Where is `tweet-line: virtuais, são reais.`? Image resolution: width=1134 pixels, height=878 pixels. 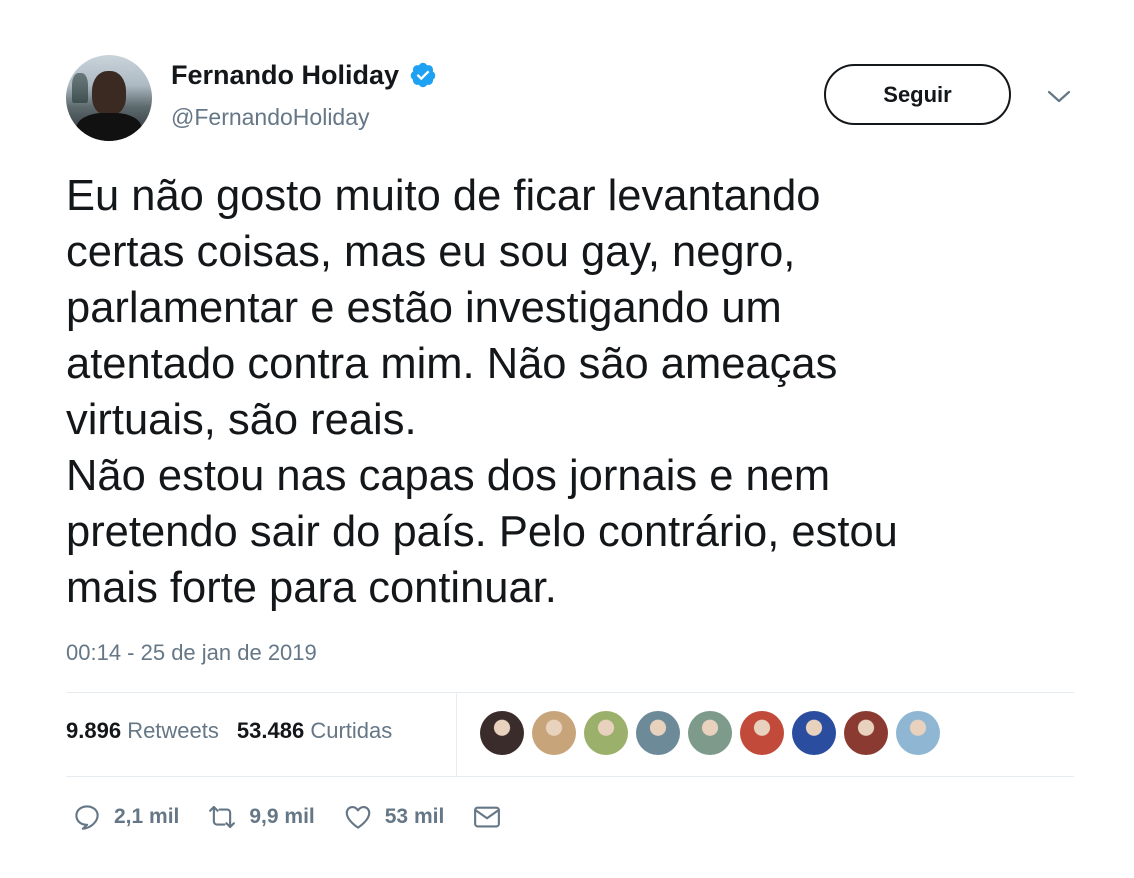
tweet-line: virtuais, são reais. is located at coordinates (241, 420).